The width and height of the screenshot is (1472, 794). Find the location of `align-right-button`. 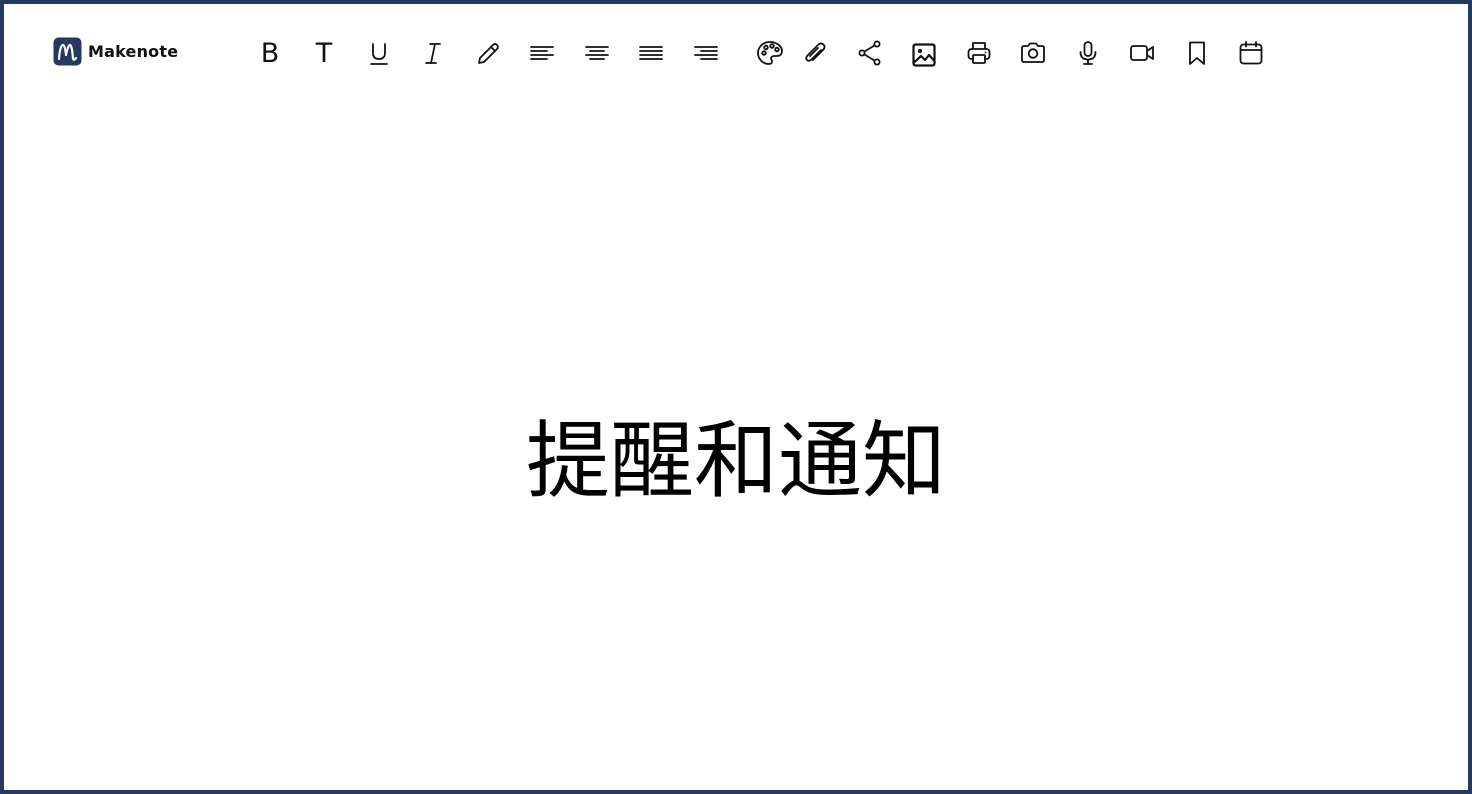

align-right-button is located at coordinates (706, 53).